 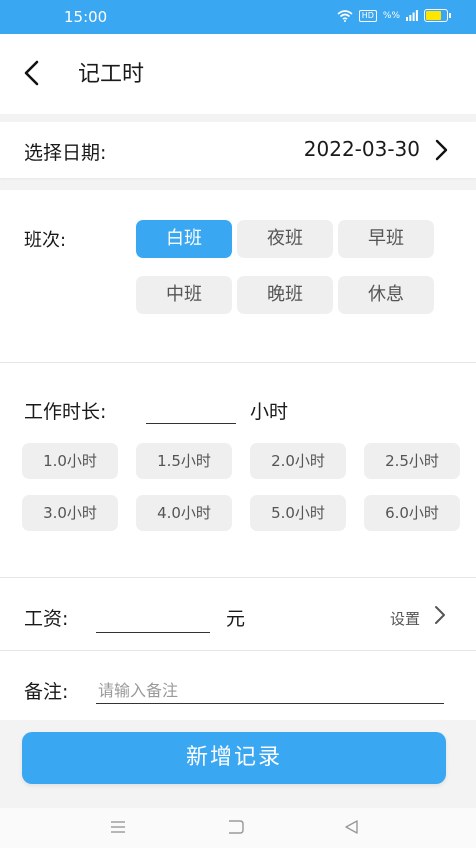 I want to click on page-title: 记工时, so click(x=111, y=74).